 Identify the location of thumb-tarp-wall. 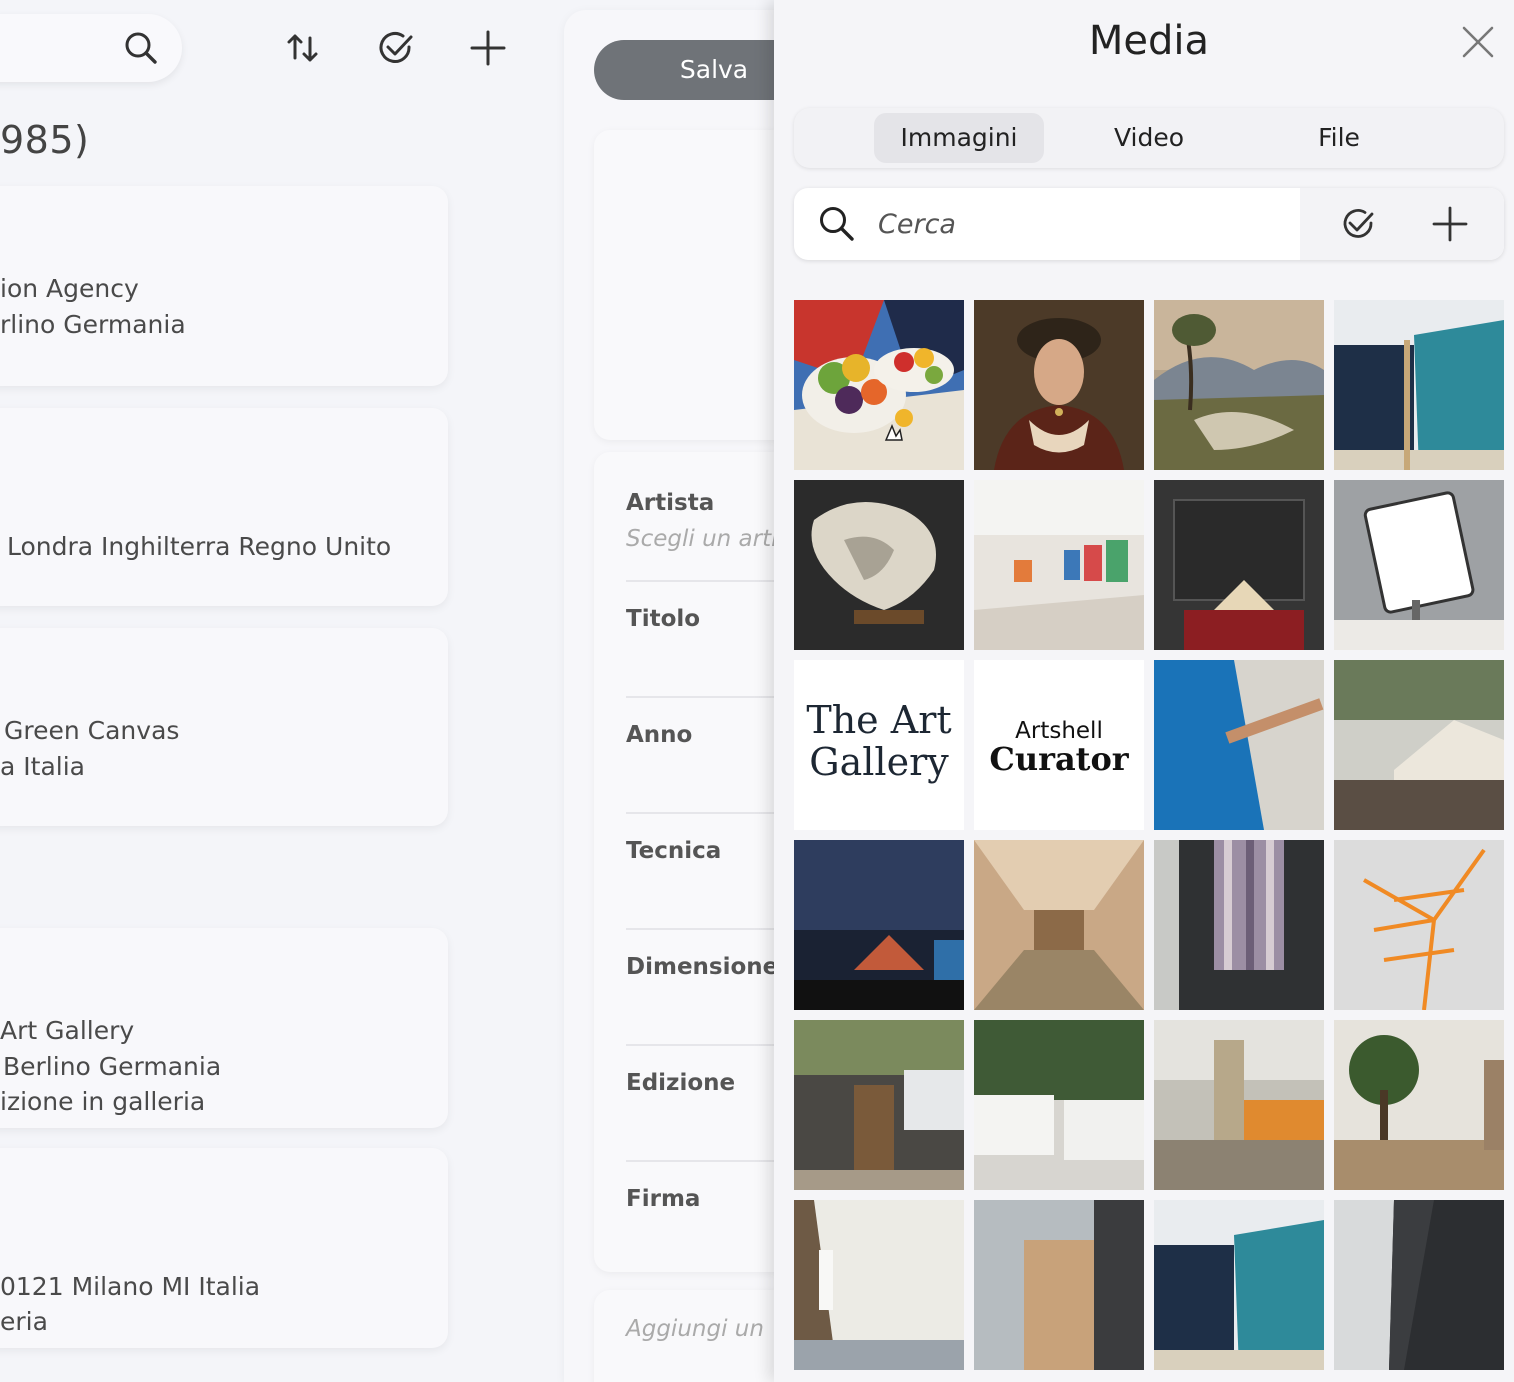
(1419, 385).